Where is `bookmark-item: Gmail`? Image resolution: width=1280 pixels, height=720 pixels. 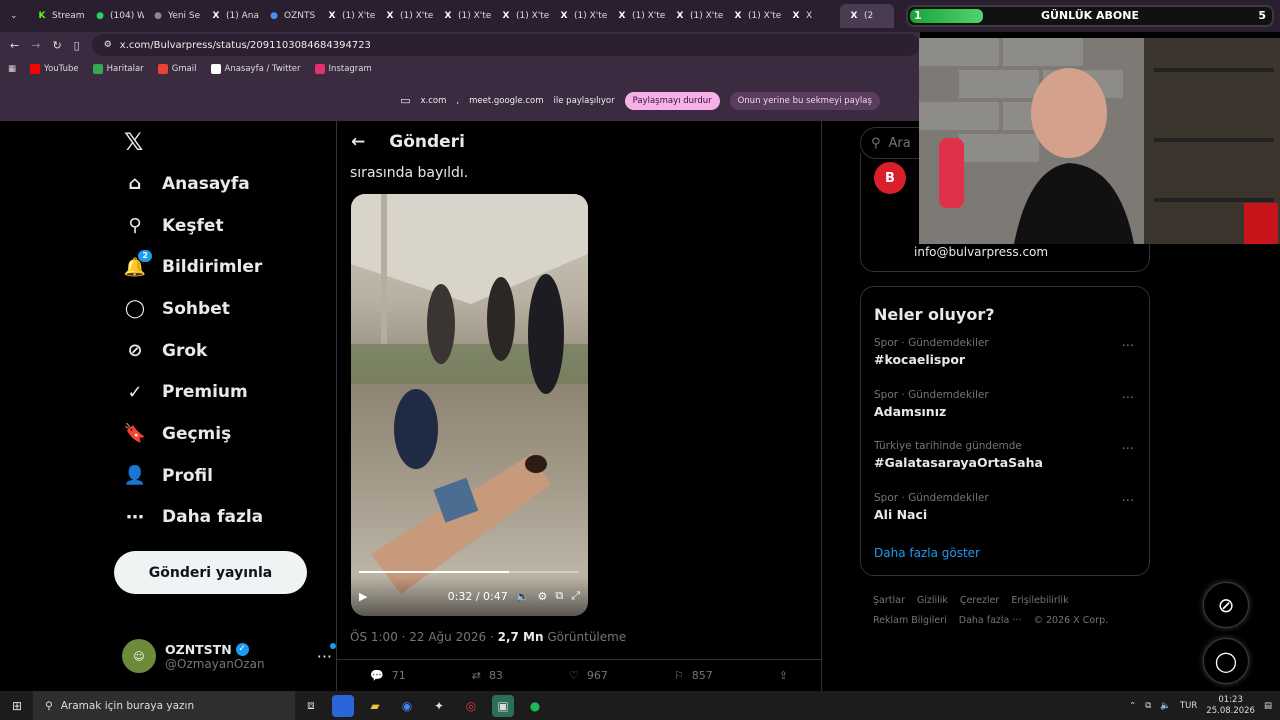 bookmark-item: Gmail is located at coordinates (177, 69).